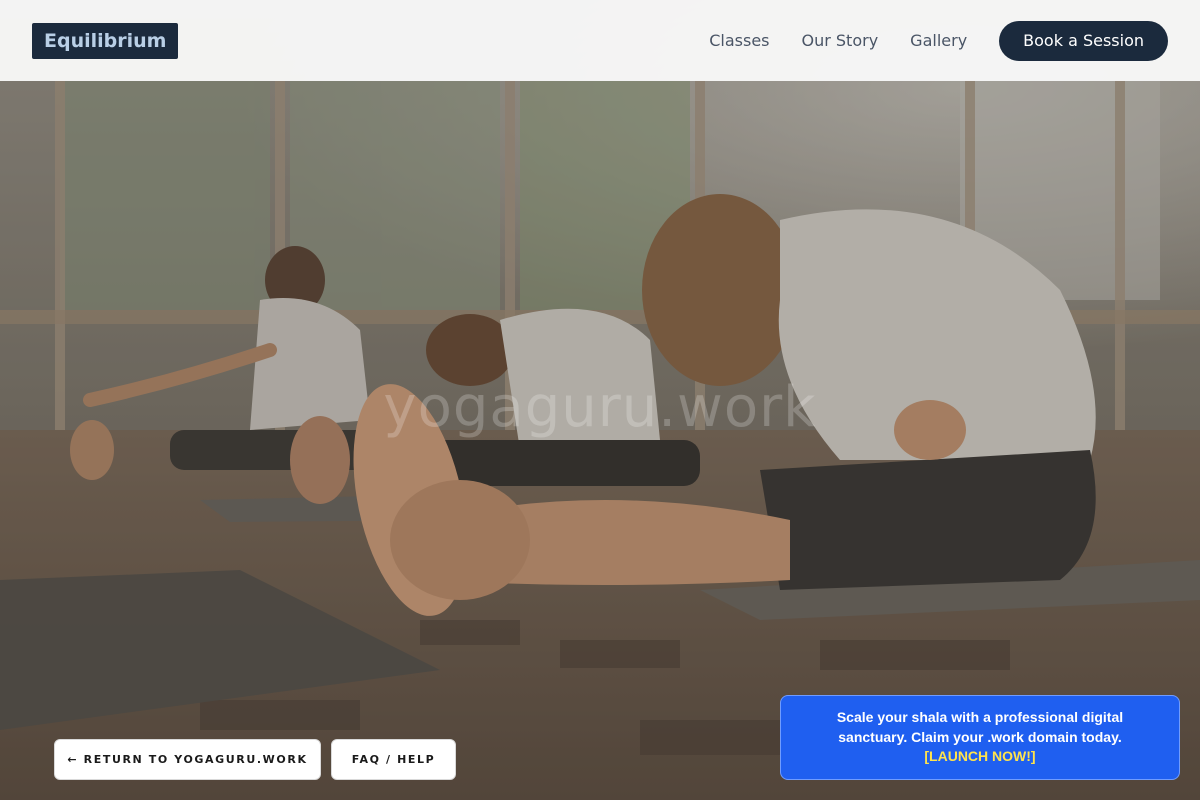  Describe the element at coordinates (393, 759) in the screenshot. I see `faq-help-button: FAQ / HELP` at that location.